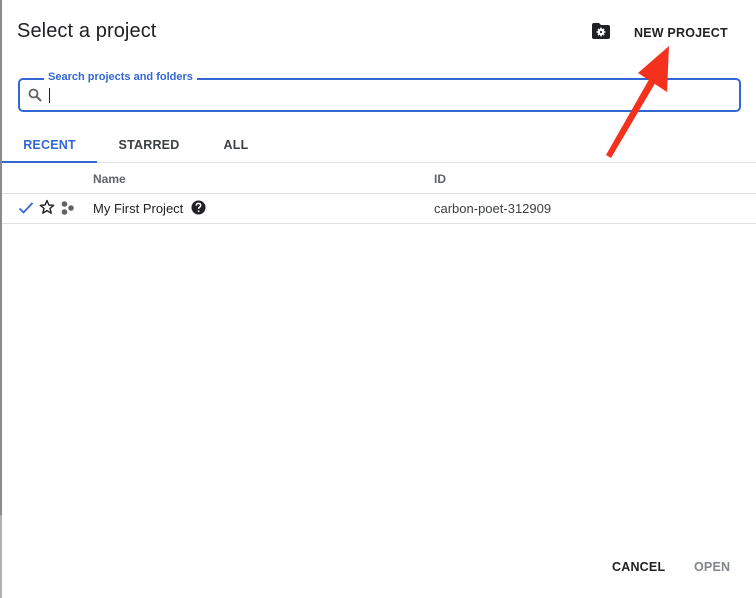 This screenshot has width=756, height=598. Describe the element at coordinates (379, 179) in the screenshot. I see `table-header: Name ID` at that location.